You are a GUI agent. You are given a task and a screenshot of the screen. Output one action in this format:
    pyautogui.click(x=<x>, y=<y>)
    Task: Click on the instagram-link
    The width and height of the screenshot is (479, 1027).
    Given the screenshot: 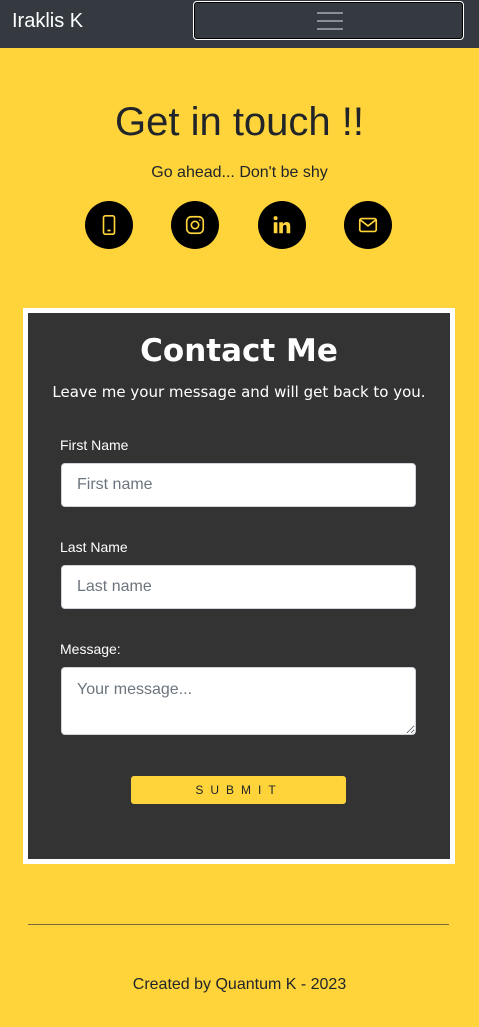 What is the action you would take?
    pyautogui.click(x=195, y=225)
    